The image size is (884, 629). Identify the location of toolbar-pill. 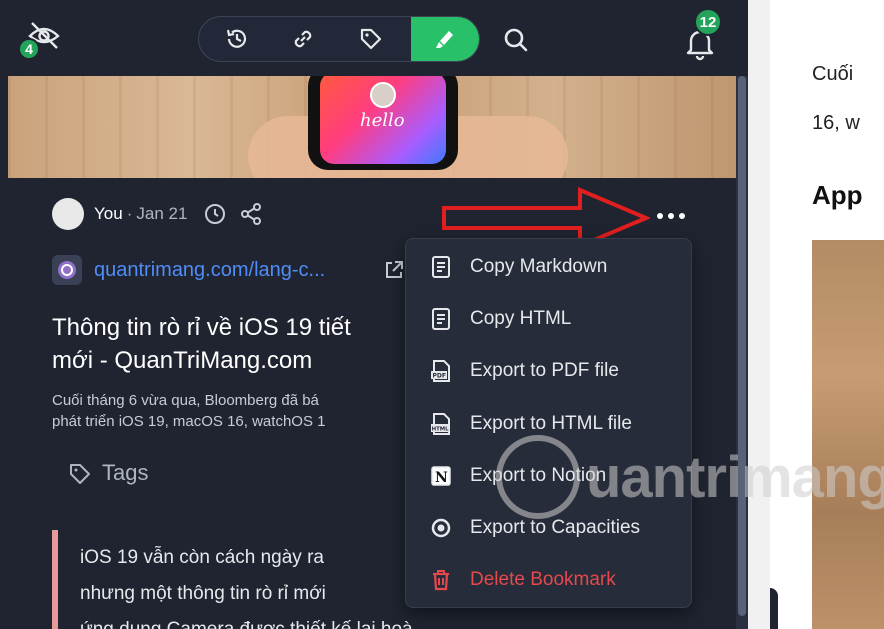
(339, 39).